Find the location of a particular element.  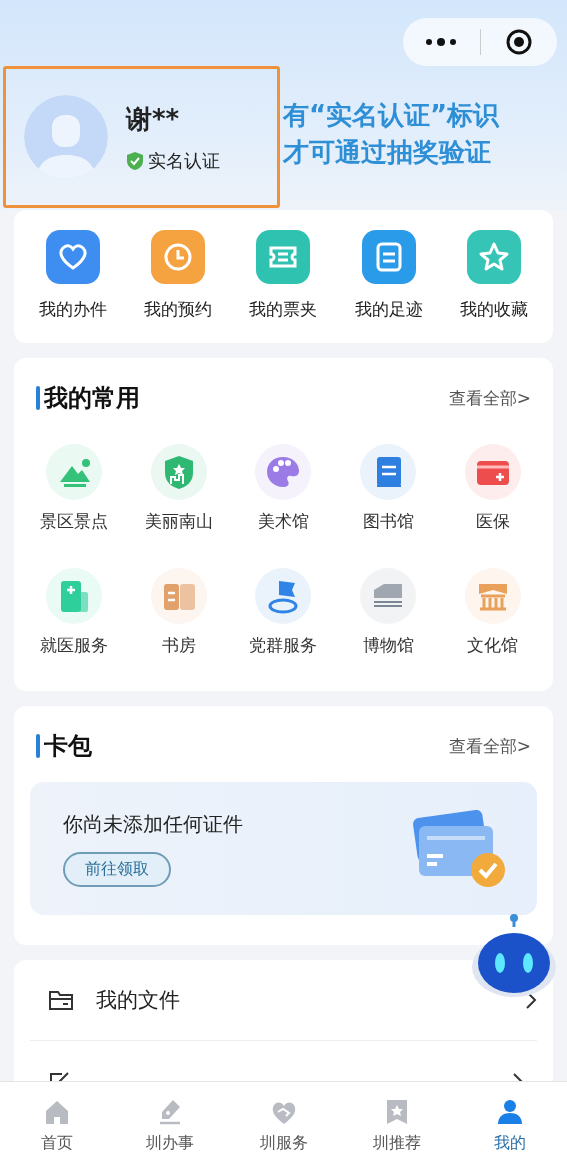

annotation-text: 才可通过抽奖验证 is located at coordinates (387, 152).